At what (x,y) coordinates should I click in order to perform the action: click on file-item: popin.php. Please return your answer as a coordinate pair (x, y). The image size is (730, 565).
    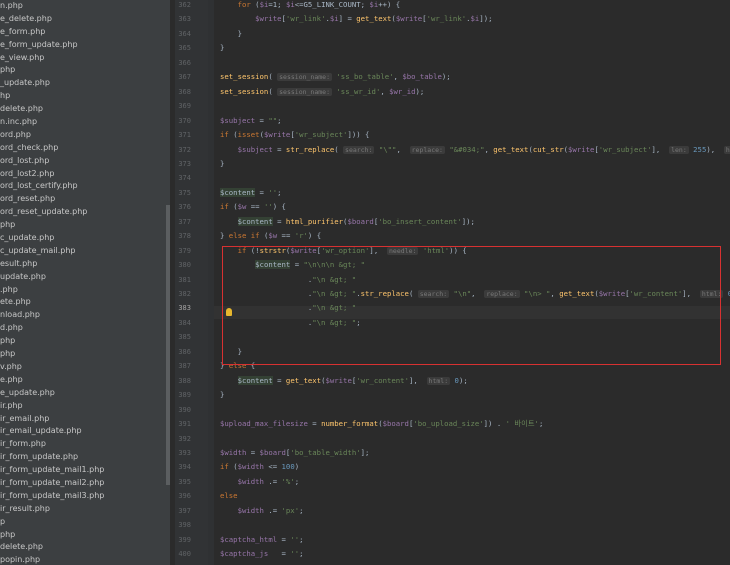
    Looking at the image, I should click on (85, 559).